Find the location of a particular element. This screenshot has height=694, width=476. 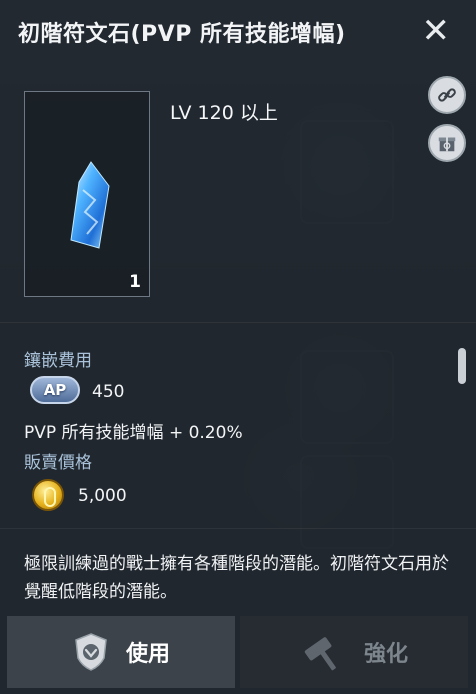

item-description: 極限訓練過的戰士擁有各種階段的潛能。初階符文石用於覺醒低階段的潛能。 is located at coordinates (236, 578).